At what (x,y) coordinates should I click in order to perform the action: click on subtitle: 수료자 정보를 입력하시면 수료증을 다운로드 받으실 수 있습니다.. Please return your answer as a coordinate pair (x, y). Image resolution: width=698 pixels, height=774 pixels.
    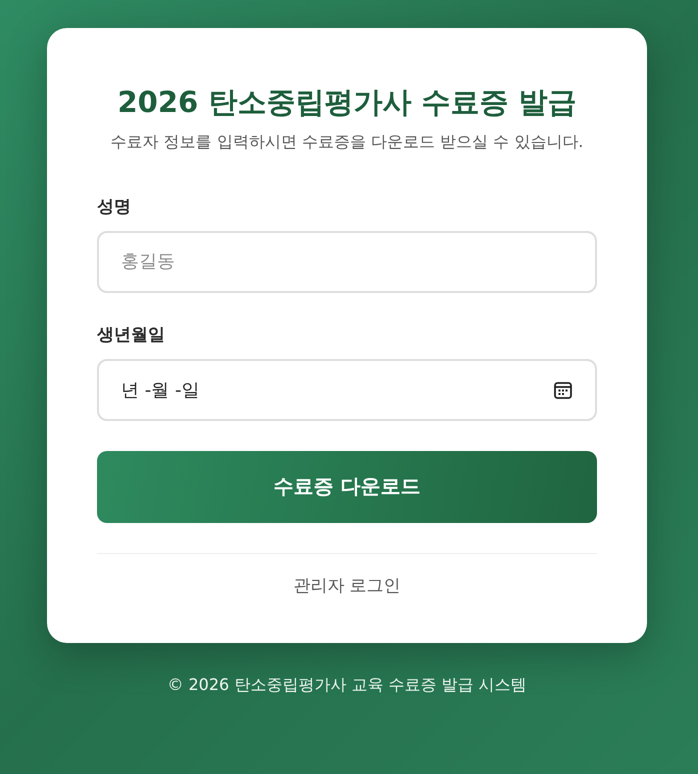
    Looking at the image, I should click on (347, 142).